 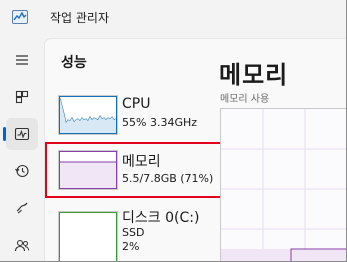 I want to click on window-title: 작업 관리자, so click(x=80, y=18).